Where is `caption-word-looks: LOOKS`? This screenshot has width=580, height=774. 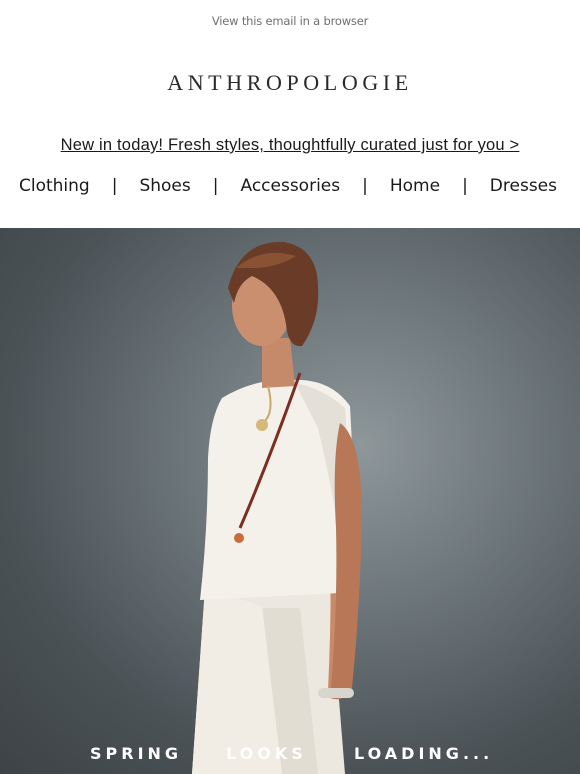 caption-word-looks: LOOKS is located at coordinates (266, 753).